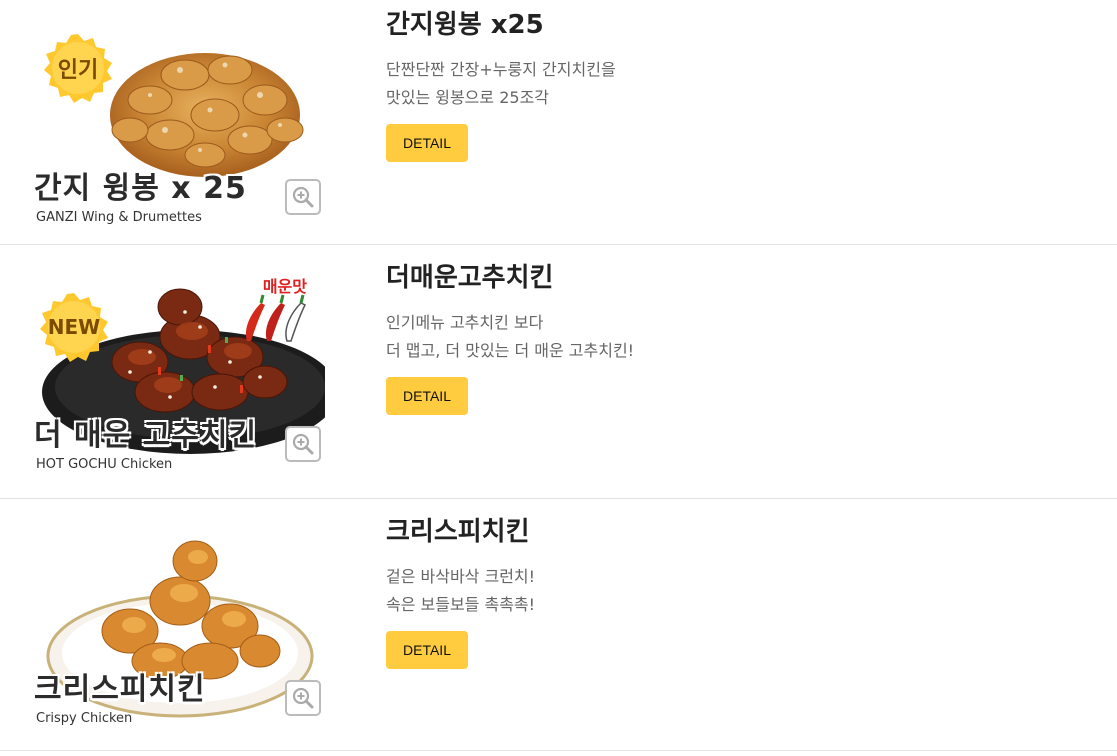 Image resolution: width=1117 pixels, height=756 pixels. I want to click on chili-pepper-icon, so click(276, 318).